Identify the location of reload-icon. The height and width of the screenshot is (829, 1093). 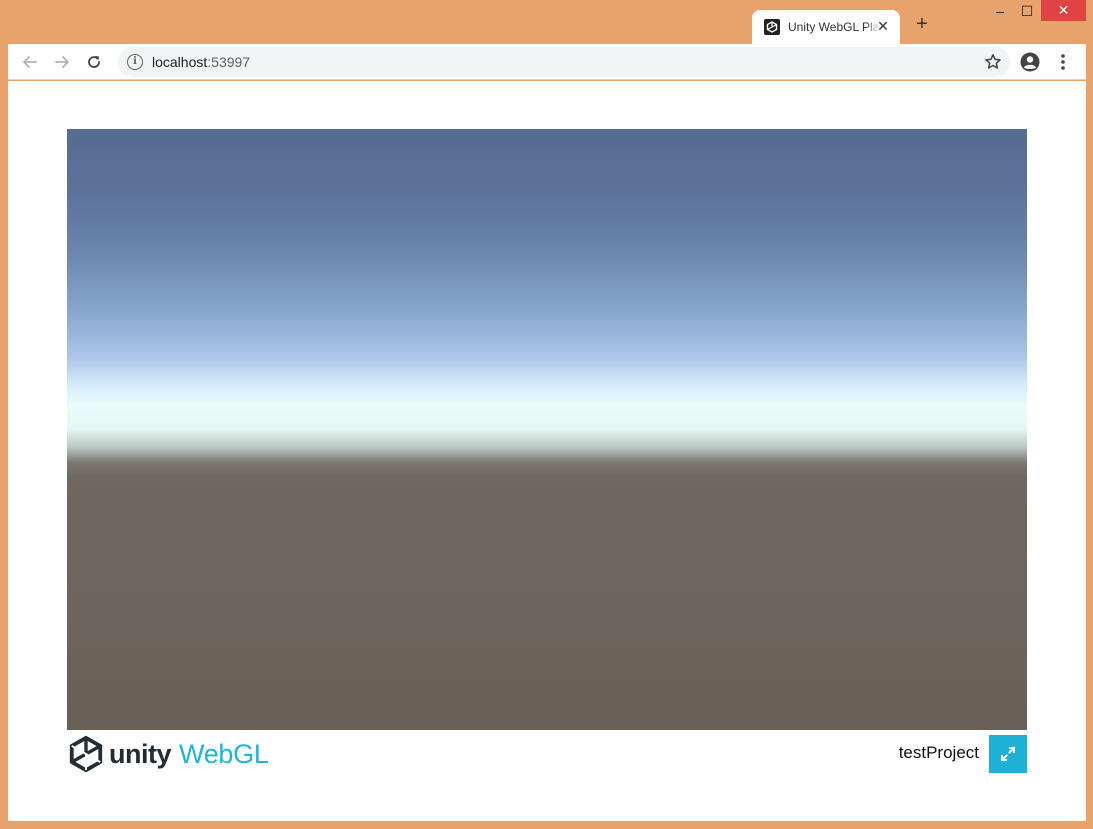
(94, 62).